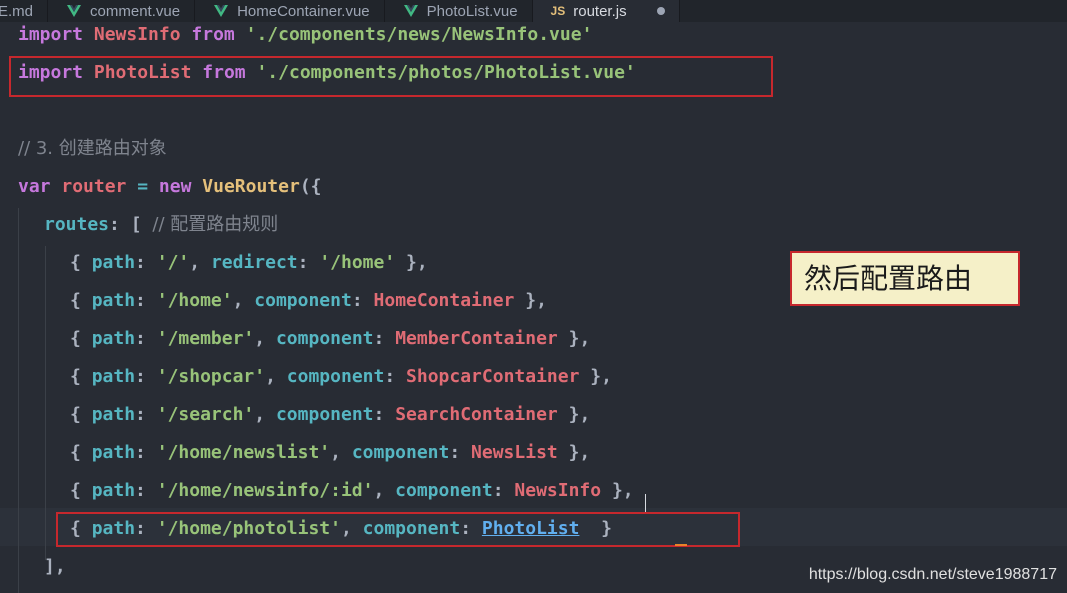 The height and width of the screenshot is (593, 1067). I want to click on annotation-callout: 然后配置路由, so click(905, 278).